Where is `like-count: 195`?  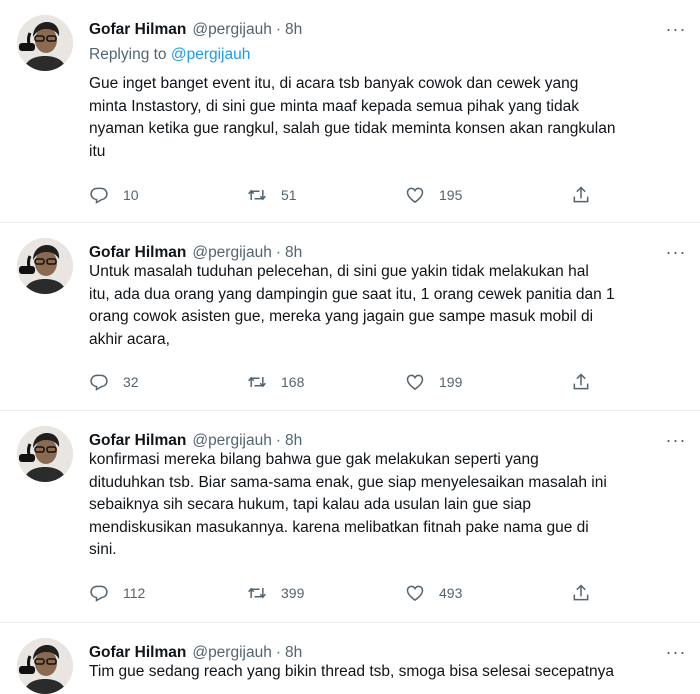 like-count: 195 is located at coordinates (451, 195).